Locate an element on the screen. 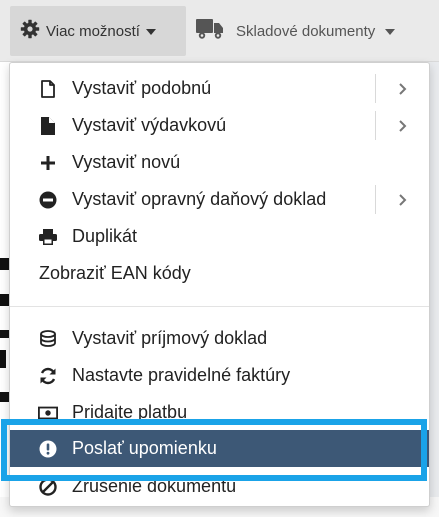  menu-item-duplicate: Duplikát is located at coordinates (219, 236).